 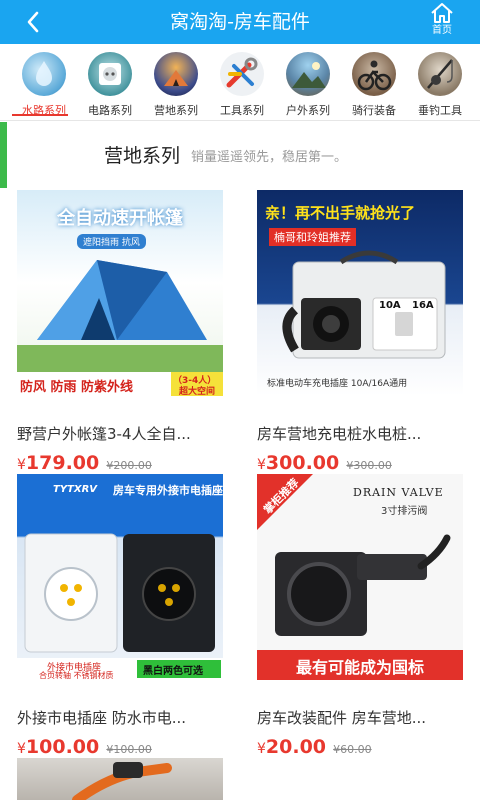 What do you see at coordinates (340, 213) in the screenshot?
I see `promo-banner-text: 亲！再不出手就抢光了` at bounding box center [340, 213].